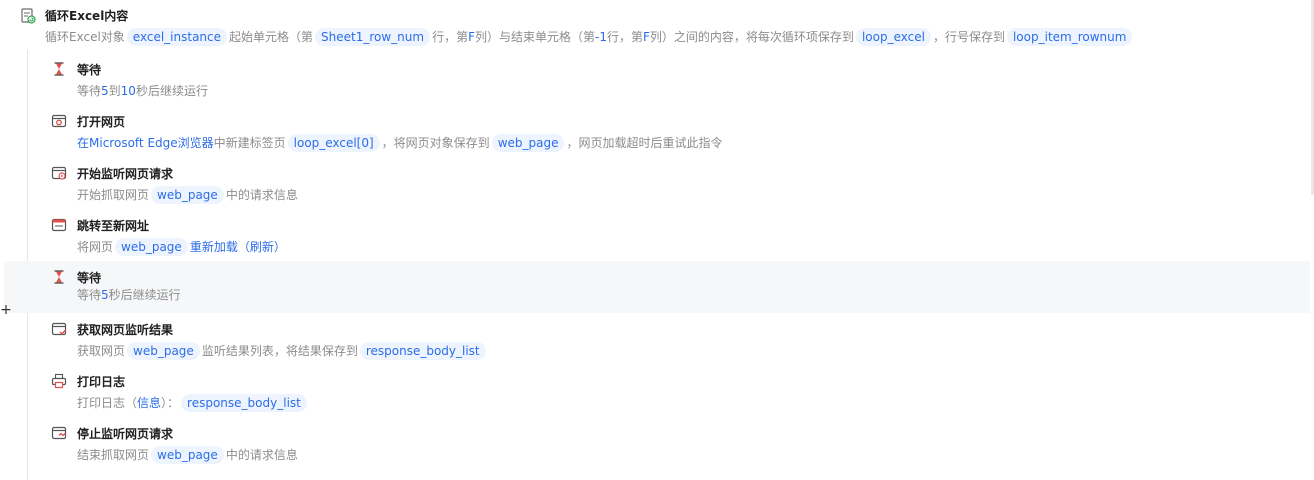  What do you see at coordinates (657, 81) in the screenshot?
I see `step-wait: 等待 等待5到10秒后继续运行` at bounding box center [657, 81].